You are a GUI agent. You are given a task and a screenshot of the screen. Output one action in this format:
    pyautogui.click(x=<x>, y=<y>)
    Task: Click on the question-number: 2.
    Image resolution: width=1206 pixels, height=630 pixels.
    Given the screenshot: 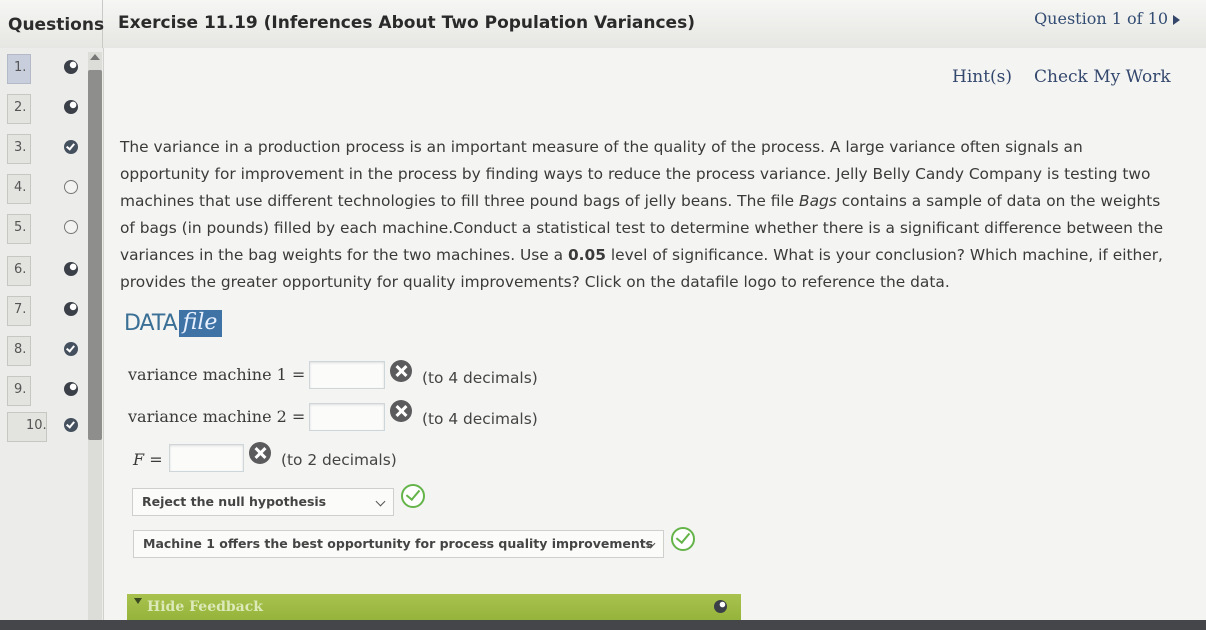 What is the action you would take?
    pyautogui.click(x=20, y=107)
    